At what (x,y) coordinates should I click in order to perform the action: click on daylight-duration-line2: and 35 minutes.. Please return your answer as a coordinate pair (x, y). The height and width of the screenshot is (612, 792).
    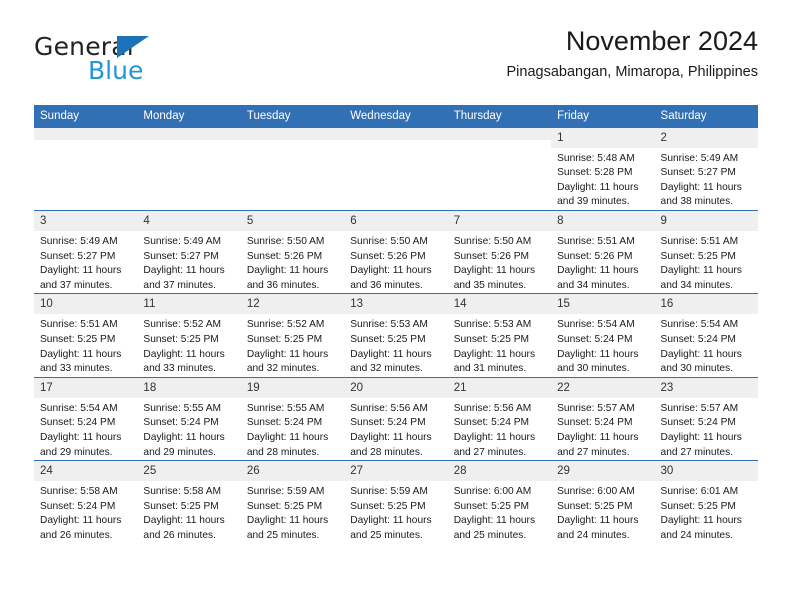
    Looking at the image, I should click on (490, 285).